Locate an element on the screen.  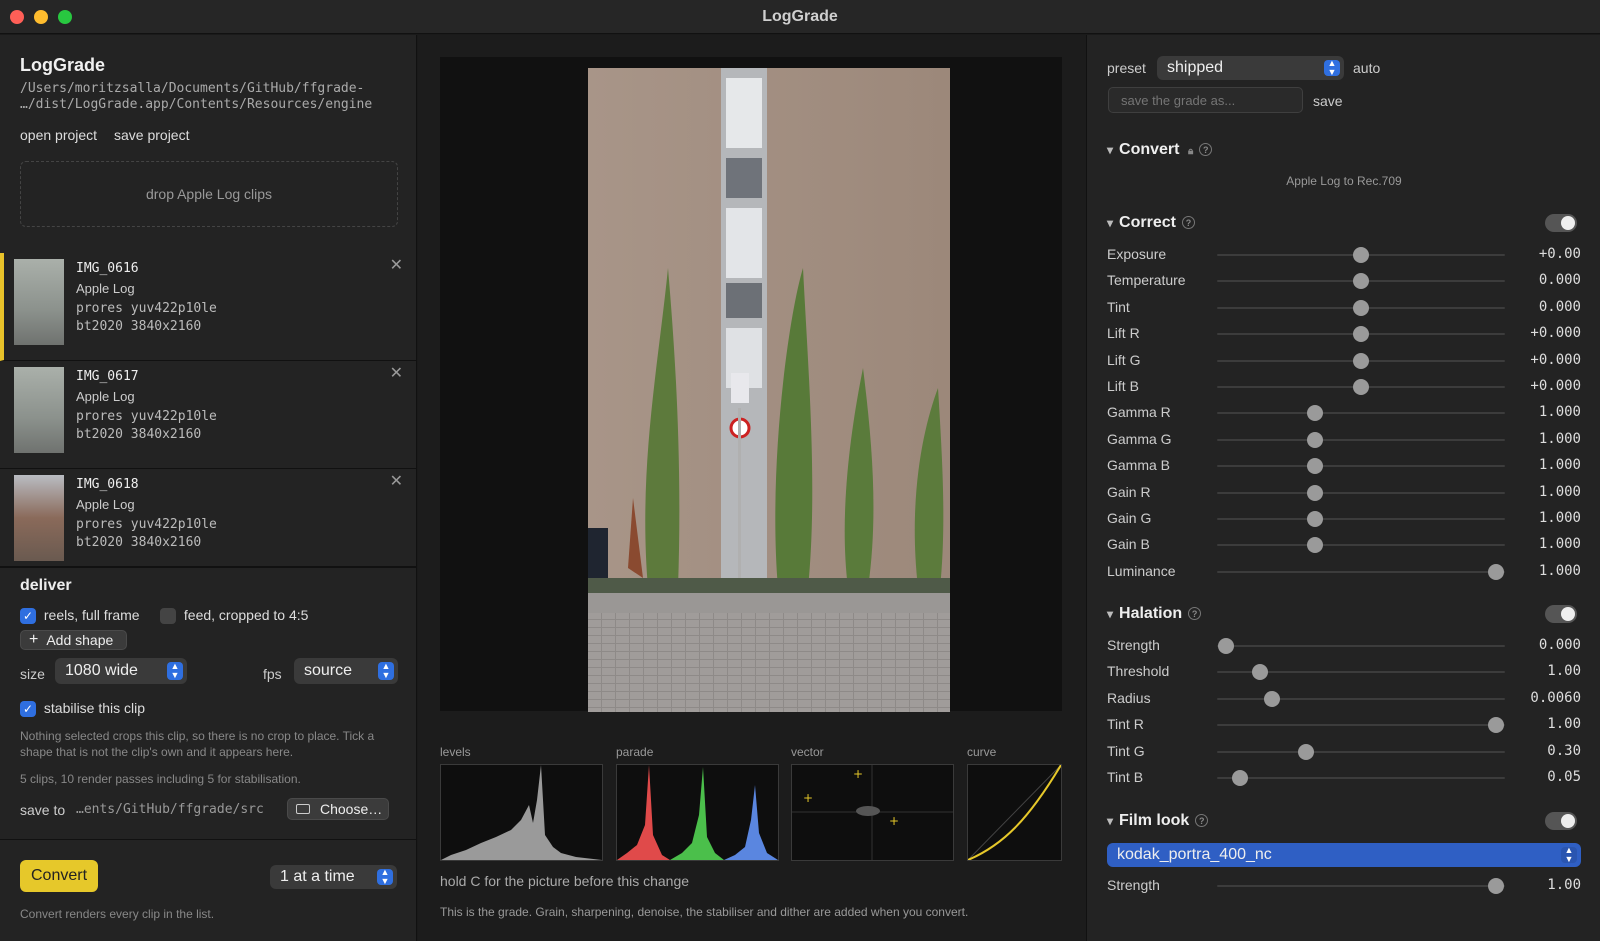
convert-subtitle: Apple Log to Rec.709 is located at coordinates (1344, 181).